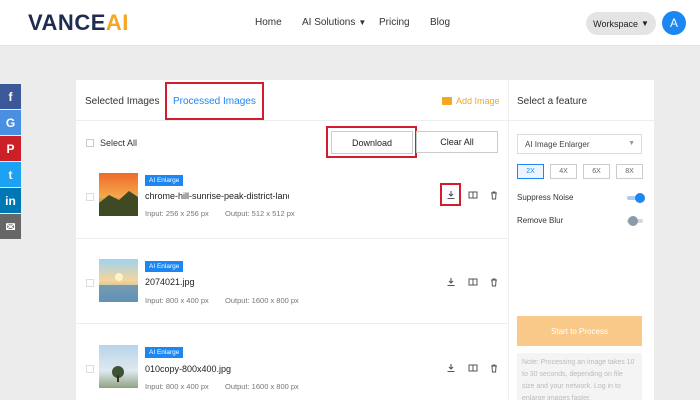  What do you see at coordinates (629, 171) in the screenshot?
I see `scale-8x-button: 8X` at bounding box center [629, 171].